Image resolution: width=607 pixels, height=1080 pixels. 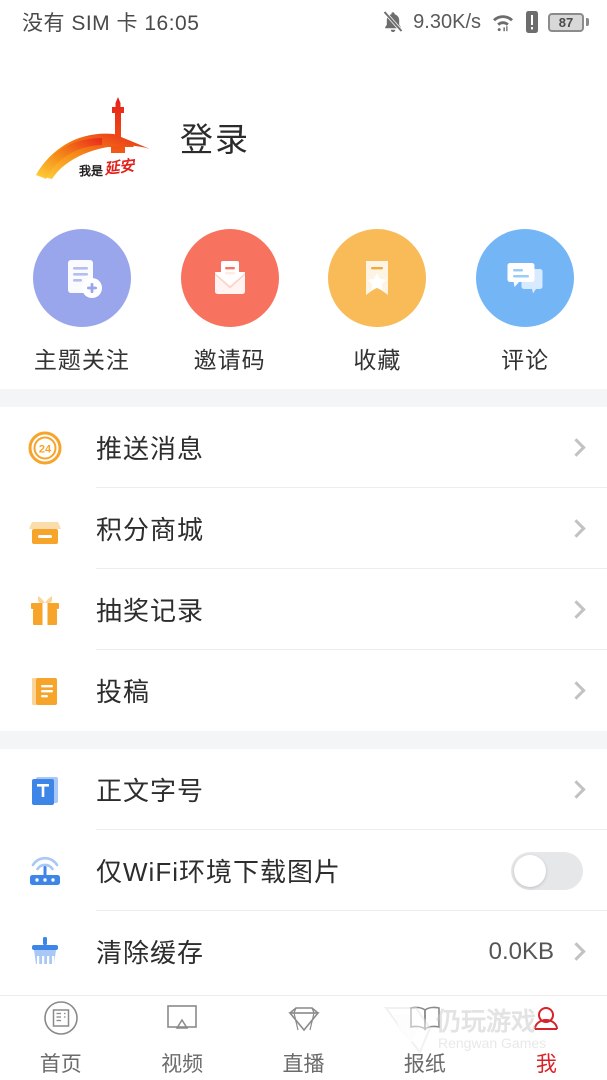 I want to click on tab-live: 直播, so click(x=303, y=1038).